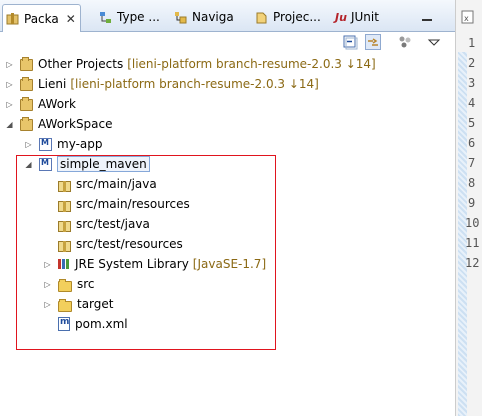  What do you see at coordinates (472, 83) in the screenshot?
I see `line-number: 3` at bounding box center [472, 83].